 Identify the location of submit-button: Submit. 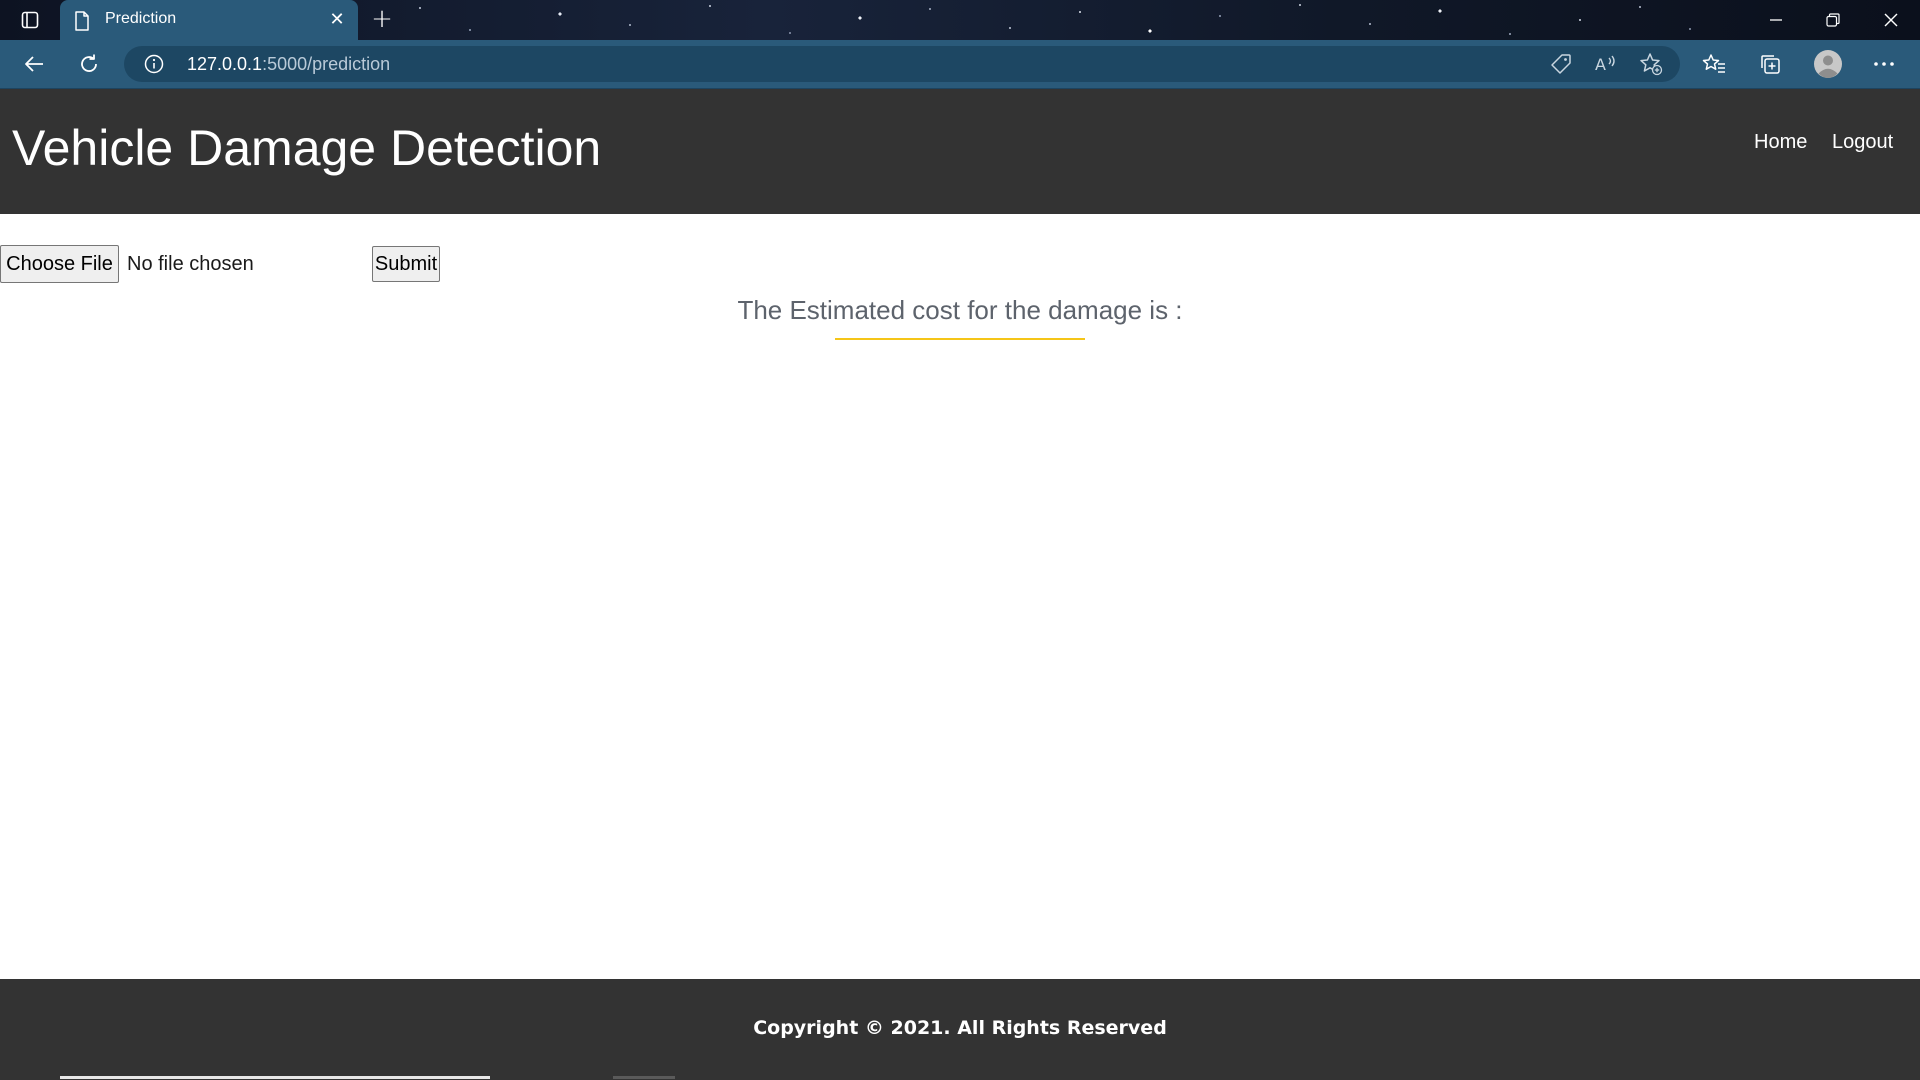
(406, 264).